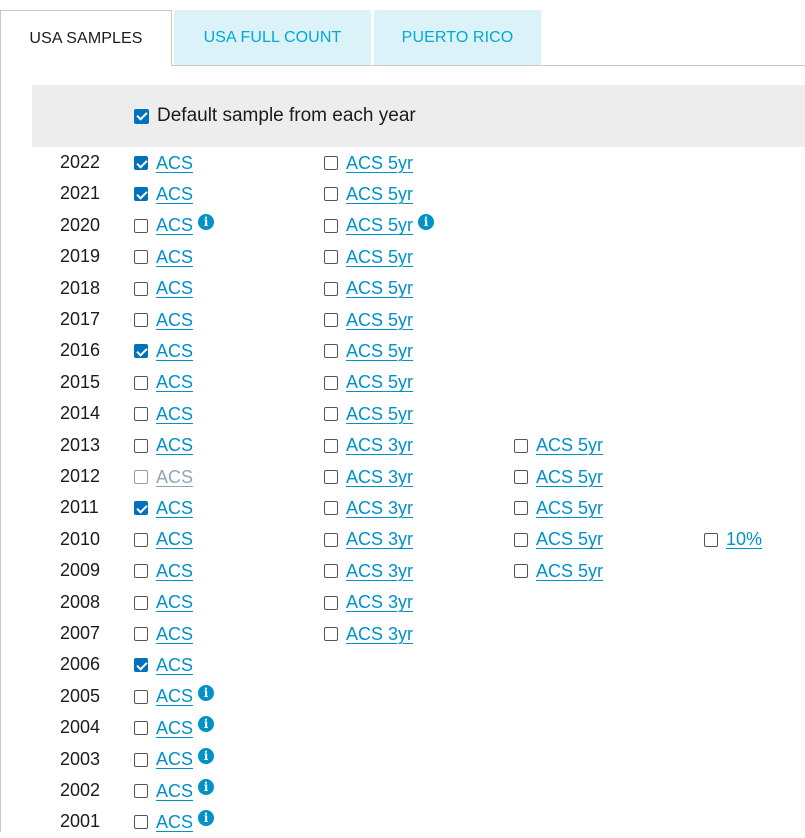 The height and width of the screenshot is (838, 805). I want to click on tab-usa-full-count: USA FULL COUNT, so click(272, 37).